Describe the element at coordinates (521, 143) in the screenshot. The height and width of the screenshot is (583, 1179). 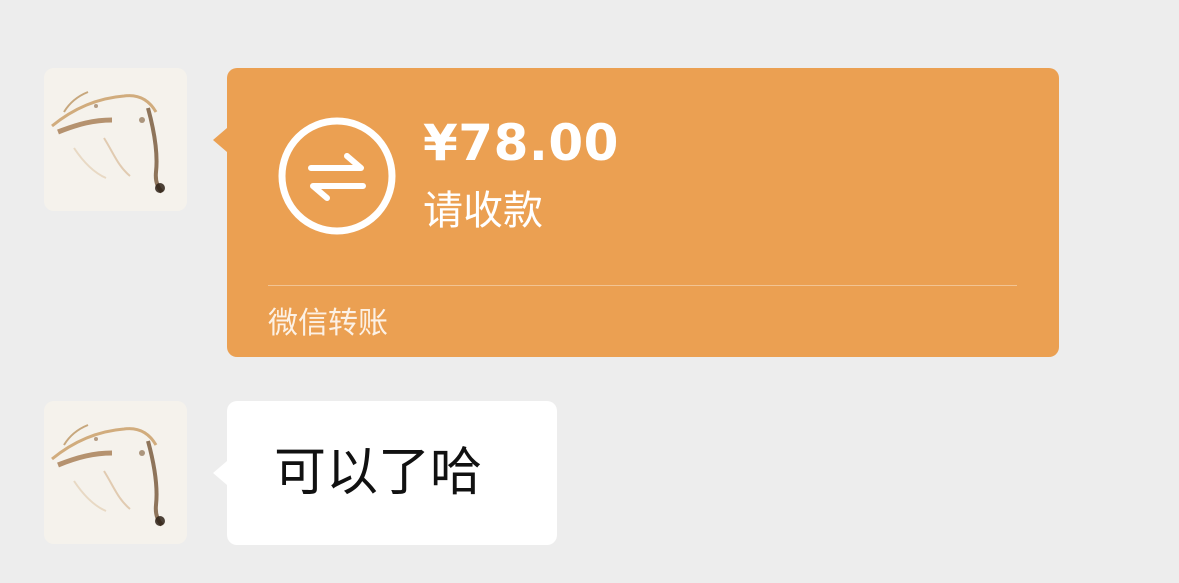
I see `transfer-amount: ¥78.00` at that location.